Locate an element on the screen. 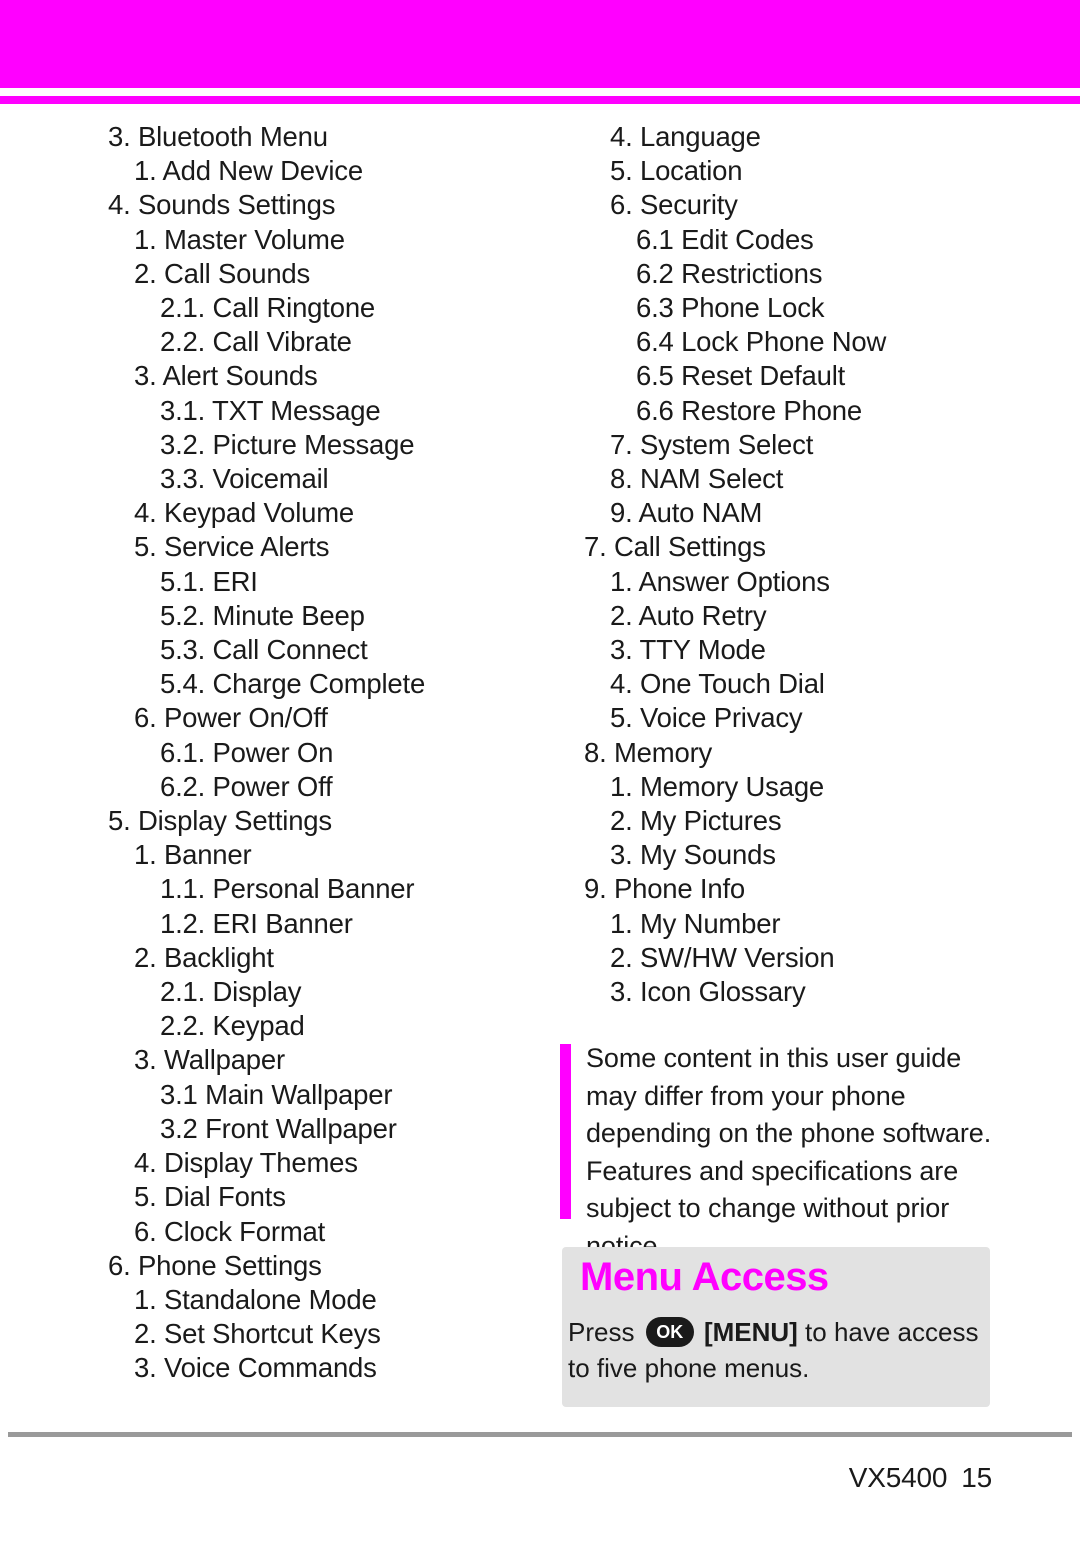  toc-right-item: 3. My Sounds is located at coordinates (795, 855).